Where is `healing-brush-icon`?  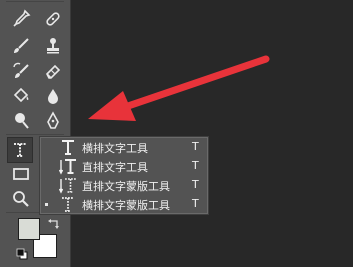
healing-brush-icon is located at coordinates (53, 19).